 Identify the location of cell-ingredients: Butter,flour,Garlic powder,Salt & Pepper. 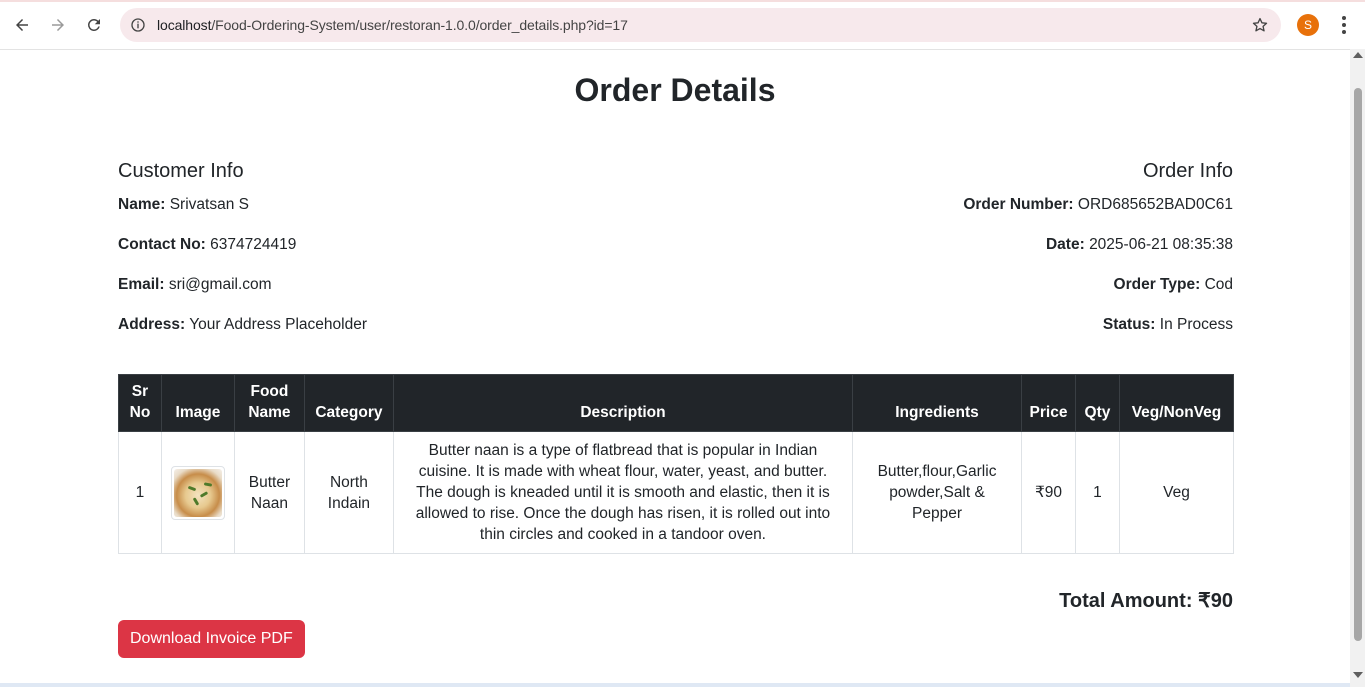
(937, 492).